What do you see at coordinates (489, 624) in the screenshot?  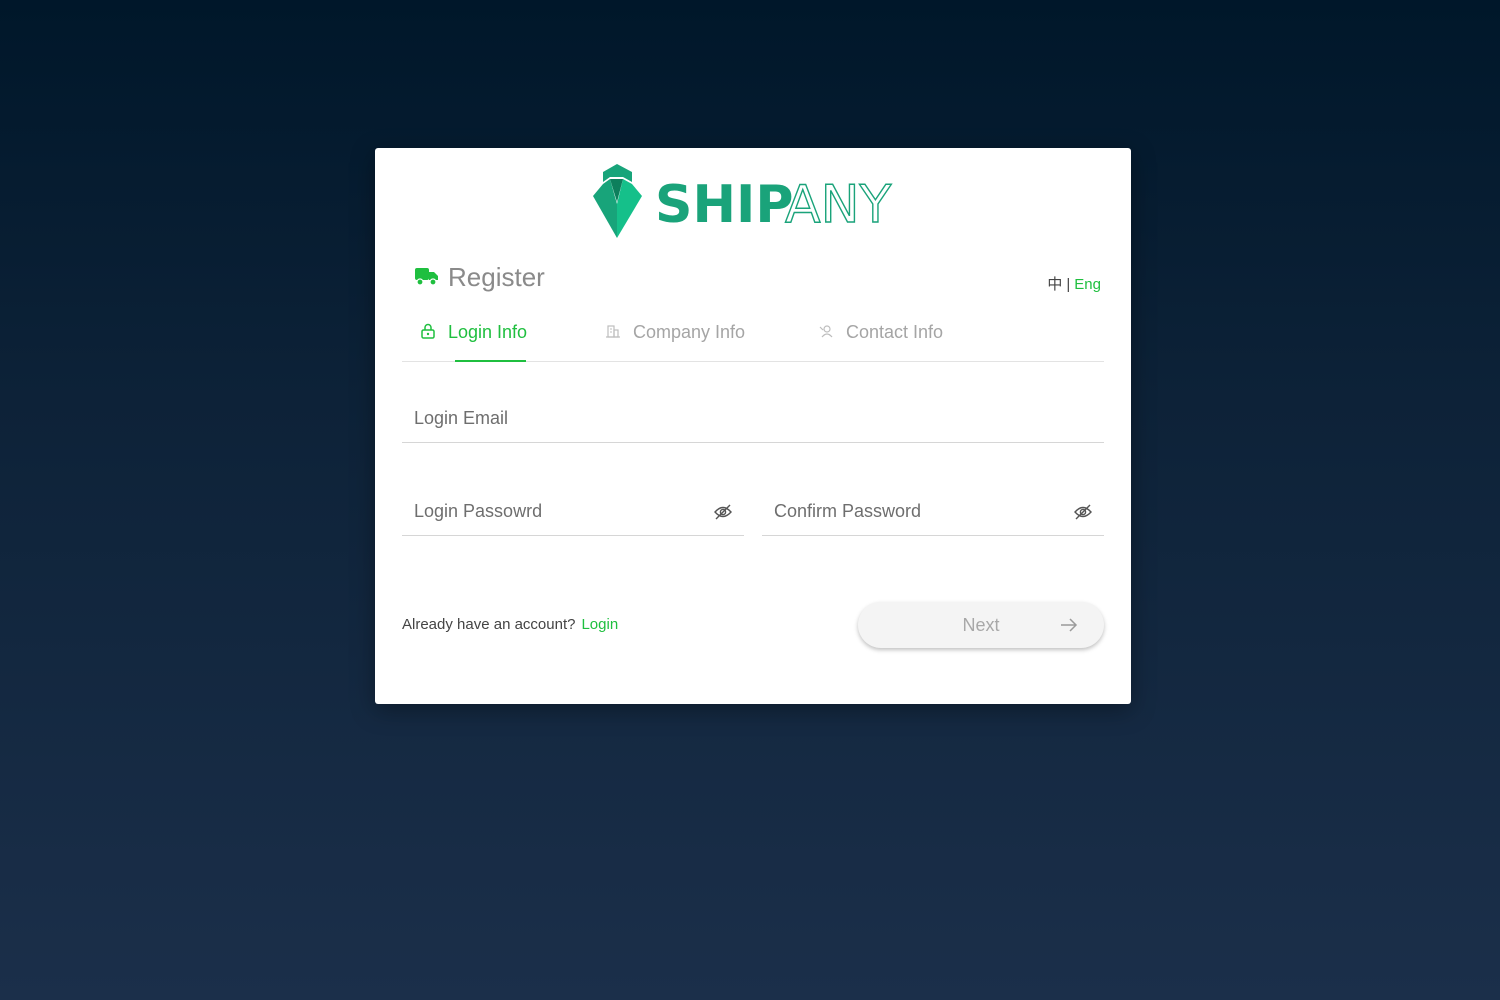 I see `login-prompt-text: Already have an account?` at bounding box center [489, 624].